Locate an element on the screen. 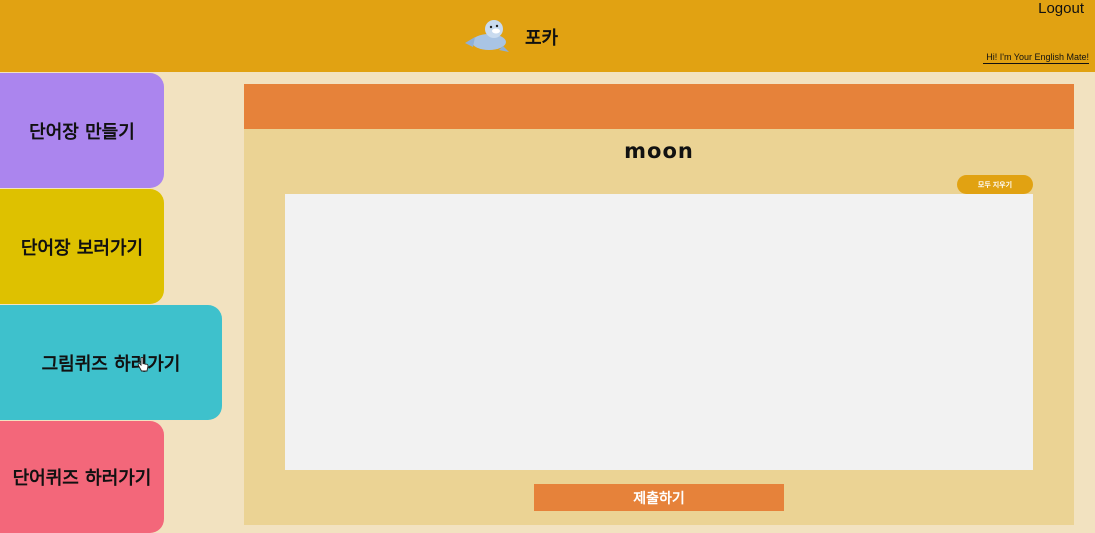 This screenshot has height=533, width=1095. sidebar-item-label: 그림퀴즈 하러가기 is located at coordinates (111, 364).